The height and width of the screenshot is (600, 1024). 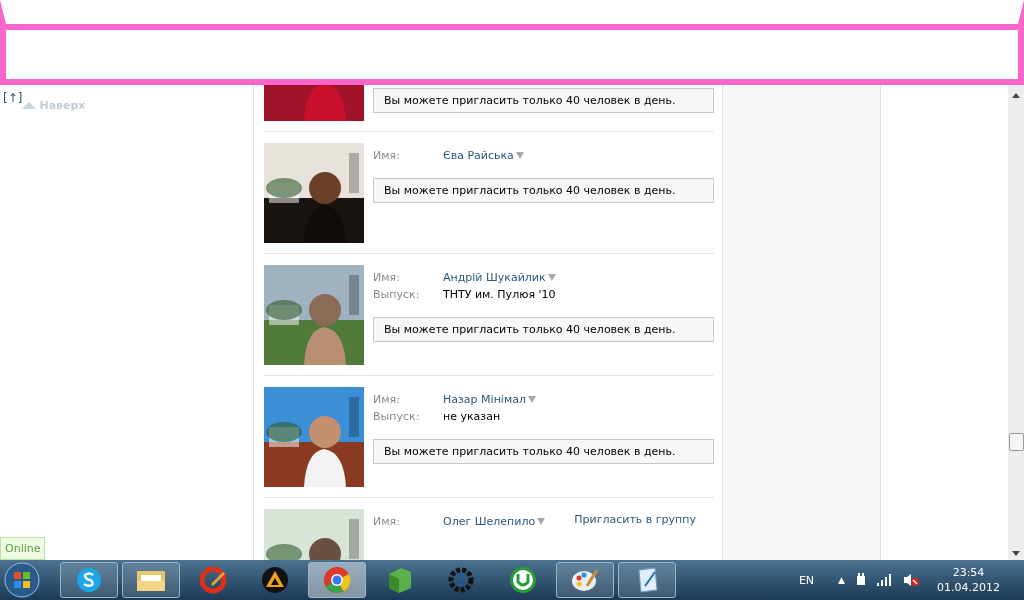 I want to click on up-arrow-icon, so click(x=29, y=105).